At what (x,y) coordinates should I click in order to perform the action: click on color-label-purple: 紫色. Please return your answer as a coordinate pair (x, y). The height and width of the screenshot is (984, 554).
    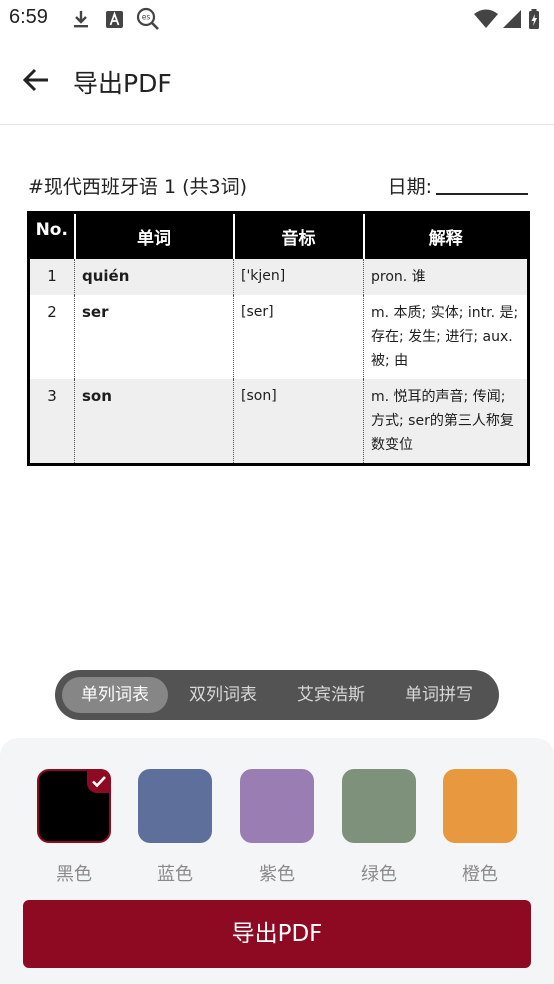
    Looking at the image, I should click on (277, 874).